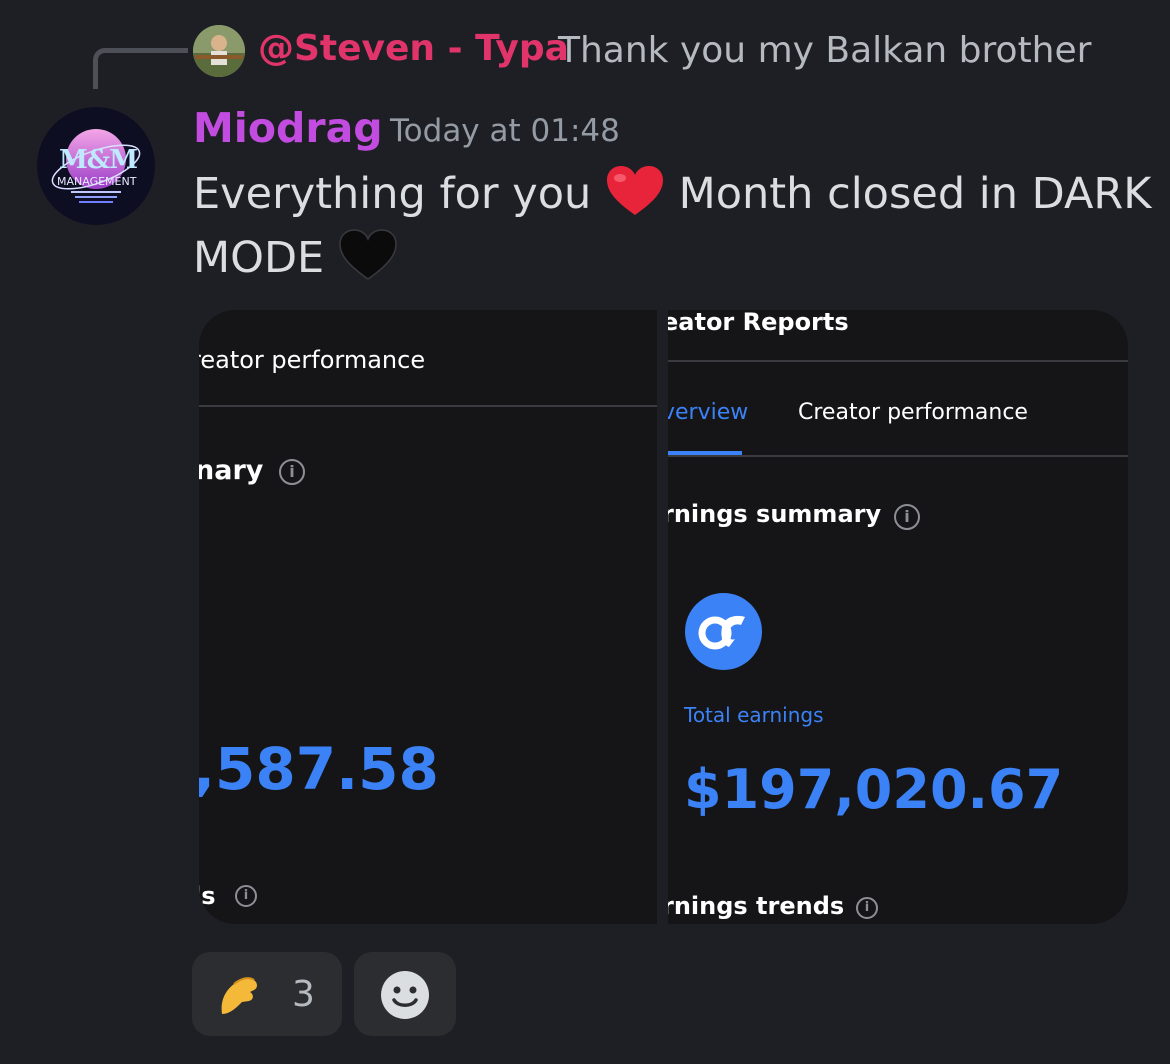 The height and width of the screenshot is (1064, 1170). I want to click on message-content-line1: Everything for you Month closed in DARK, so click(672, 196).